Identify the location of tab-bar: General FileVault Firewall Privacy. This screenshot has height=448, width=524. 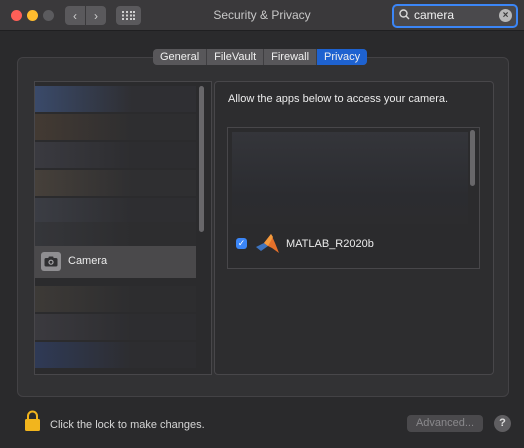
(260, 57).